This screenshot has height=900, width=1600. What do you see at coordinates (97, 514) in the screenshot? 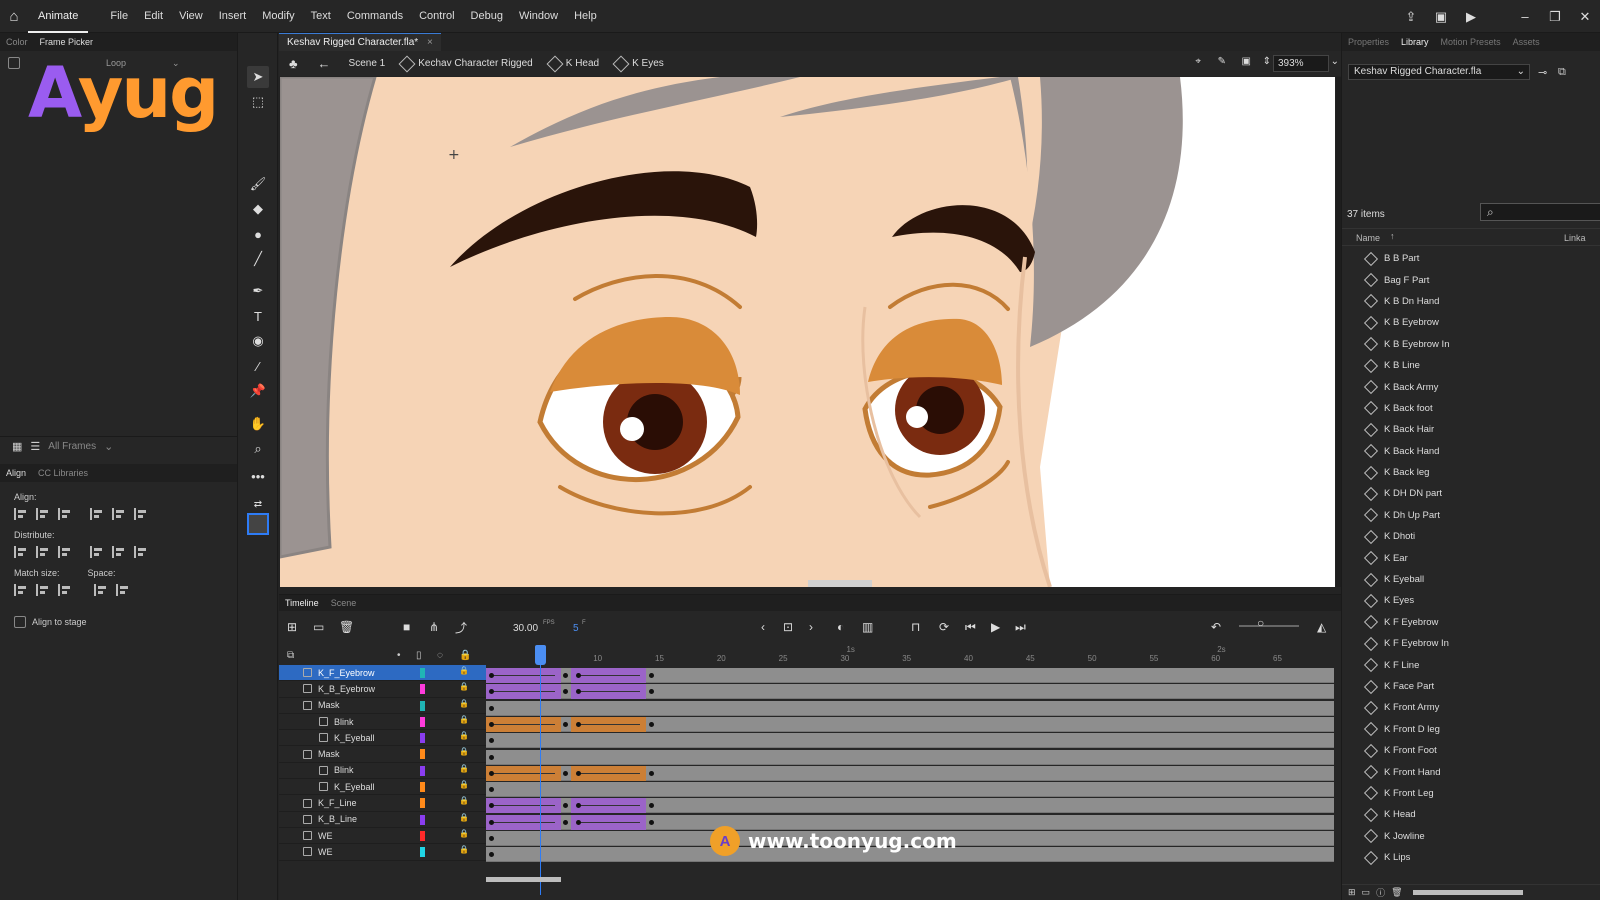
I see `align-top-icon` at bounding box center [97, 514].